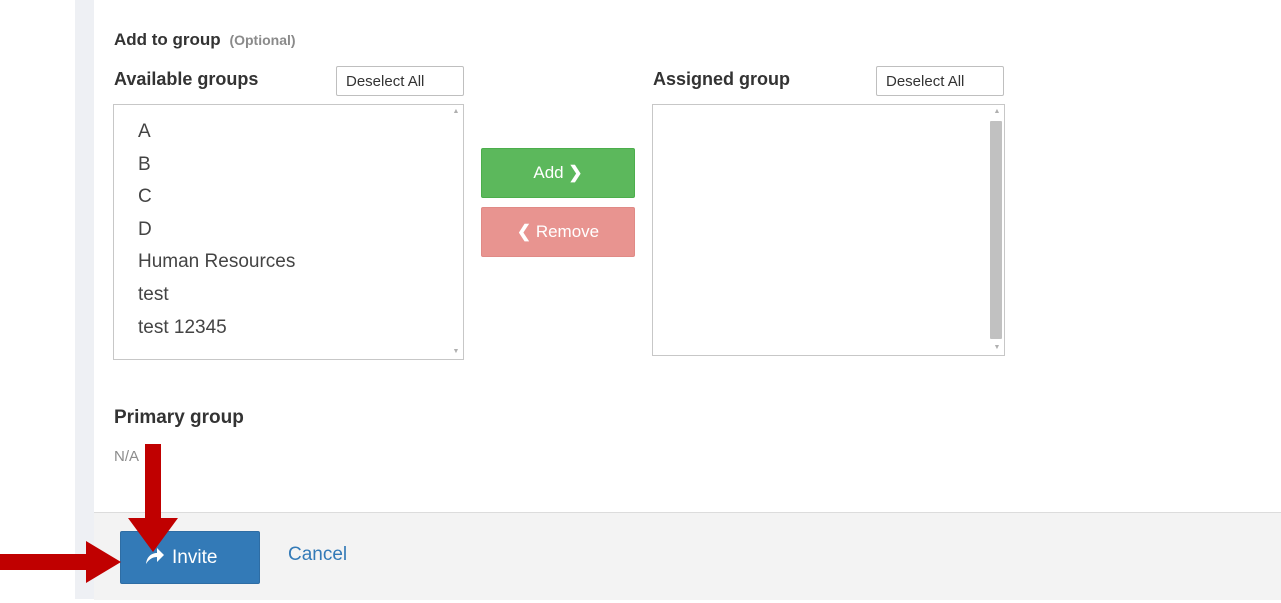 The image size is (1281, 603). Describe the element at coordinates (288, 165) in the screenshot. I see `list-item: B` at that location.